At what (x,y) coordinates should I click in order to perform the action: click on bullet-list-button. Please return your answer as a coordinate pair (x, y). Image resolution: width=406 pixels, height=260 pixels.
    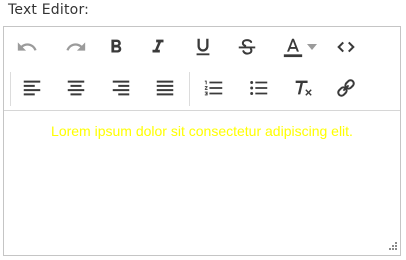
    Looking at the image, I should click on (259, 88).